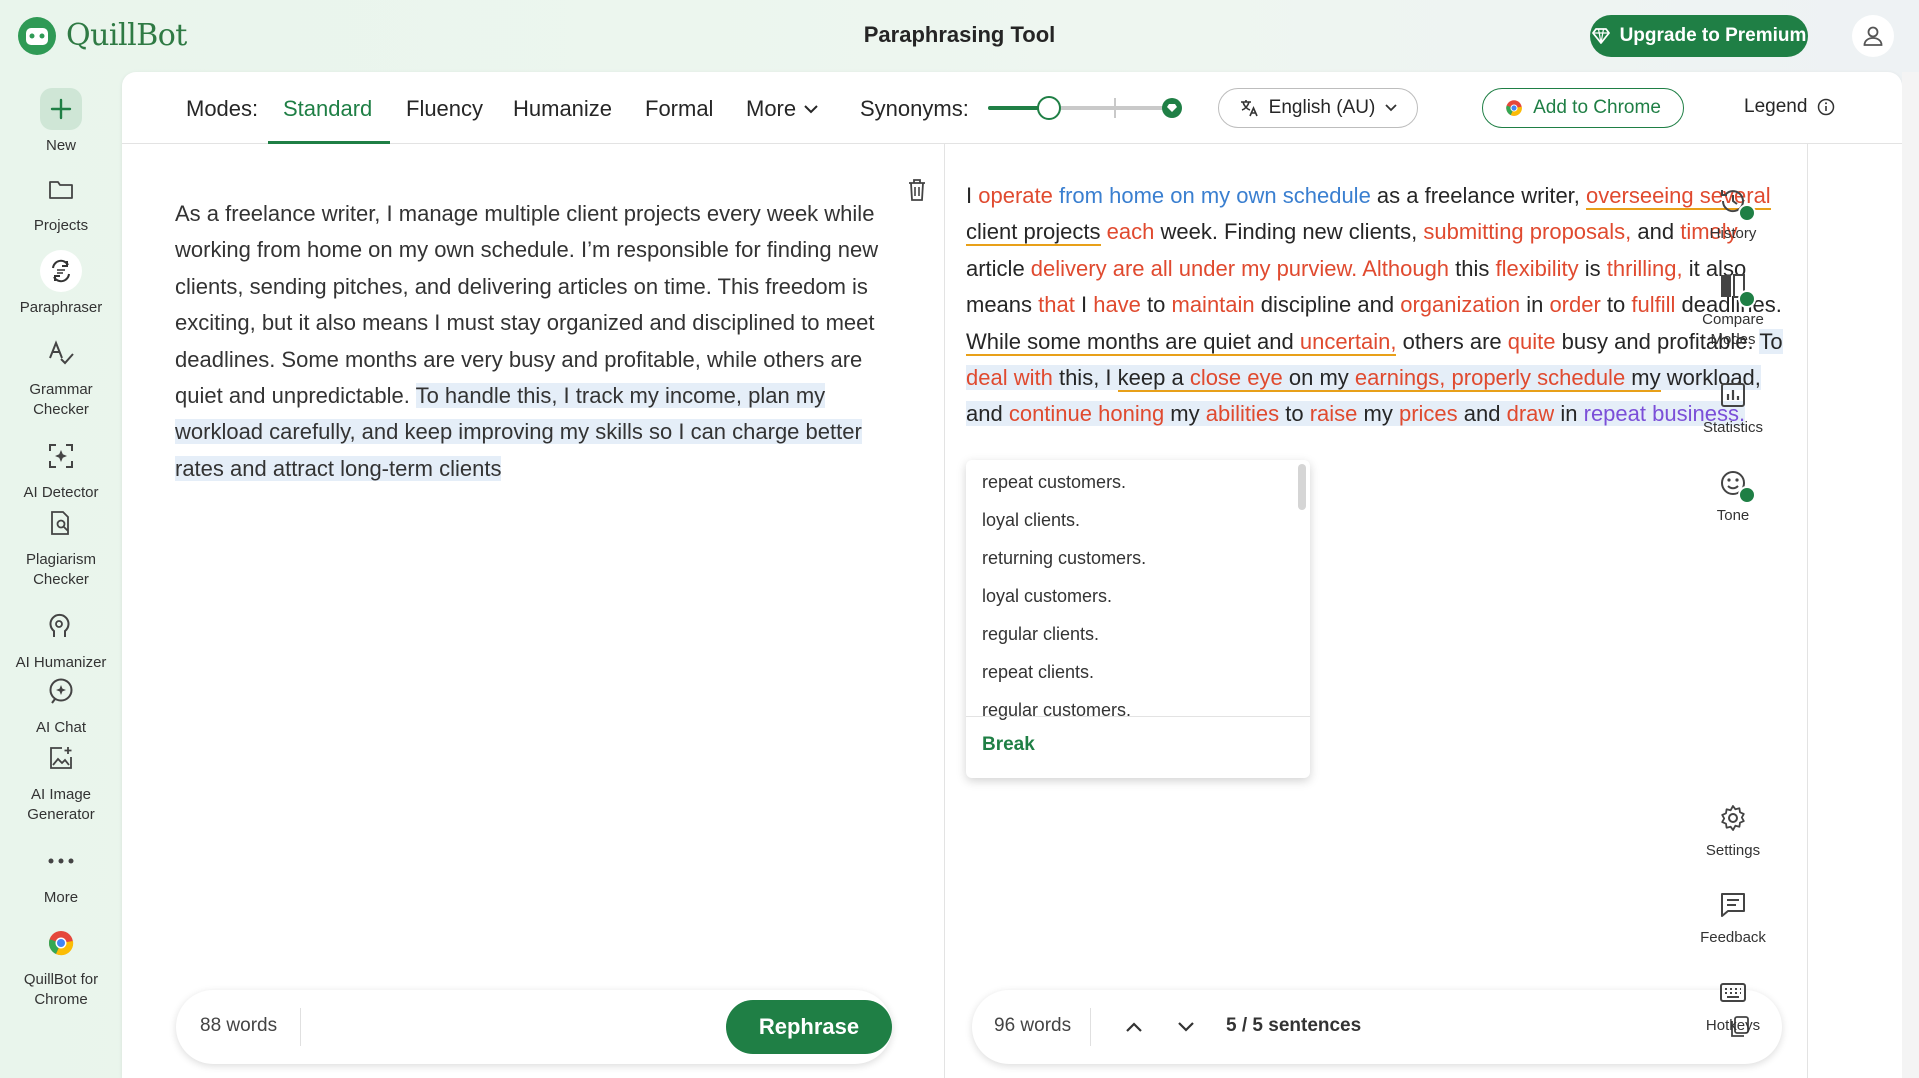  Describe the element at coordinates (61, 966) in the screenshot. I see `sidebar-item-quillbot-for-chrome: QuillBot for Chrome` at that location.